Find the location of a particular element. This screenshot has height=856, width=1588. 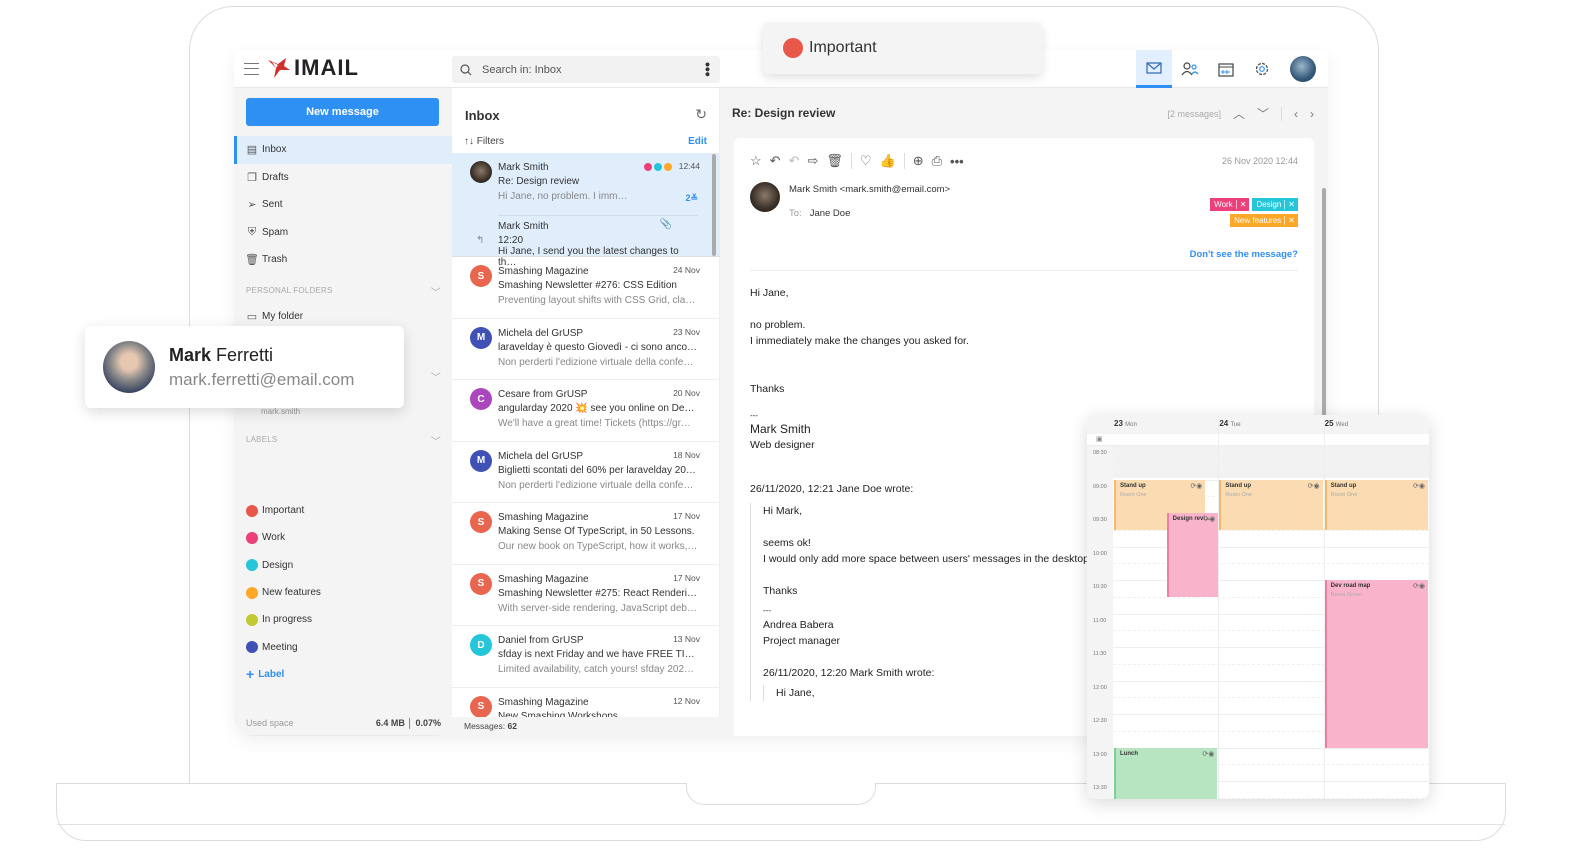

calendar-day-header: 23 Mon is located at coordinates (1125, 423).